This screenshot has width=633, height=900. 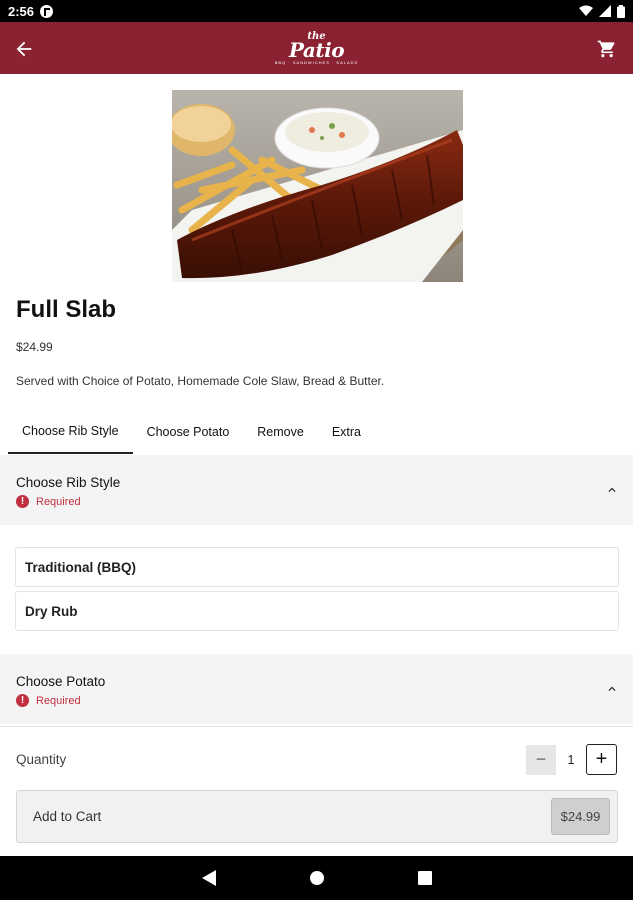 I want to click on nav-recents-icon, so click(x=424, y=878).